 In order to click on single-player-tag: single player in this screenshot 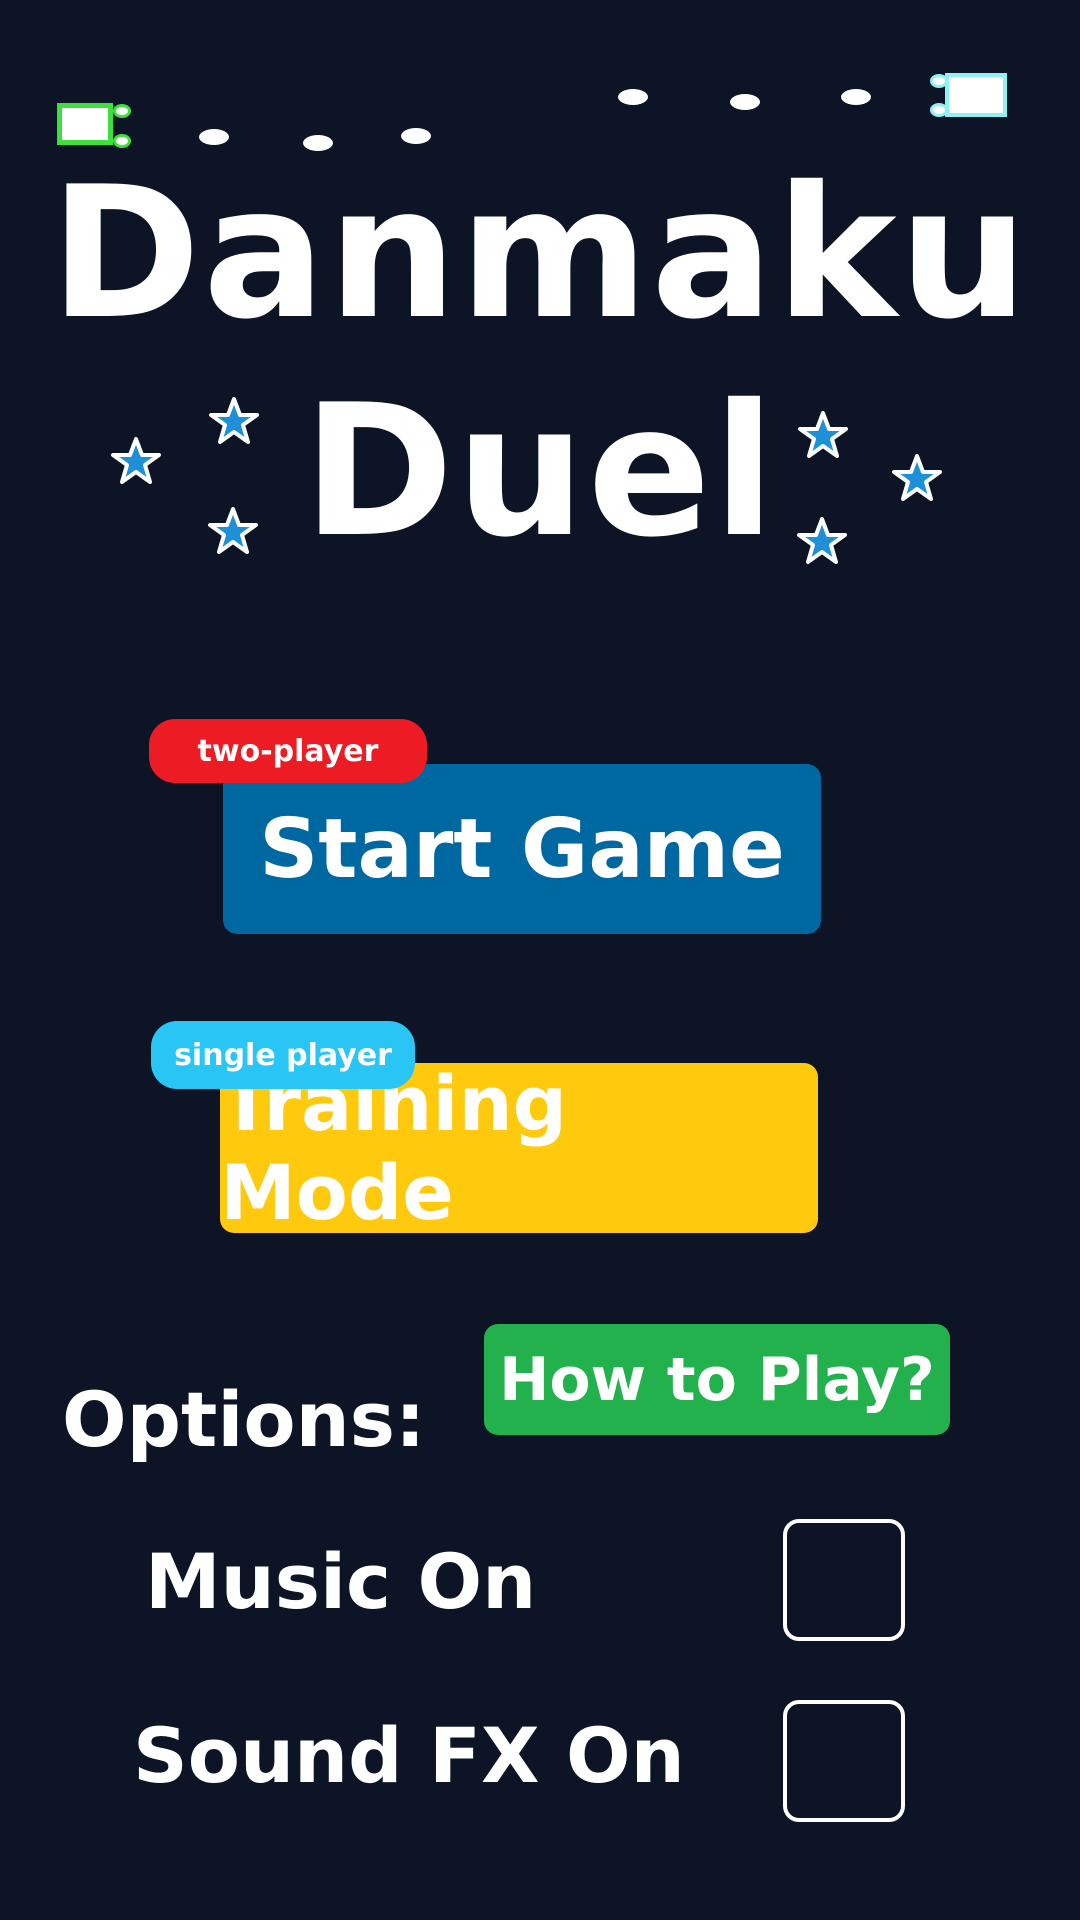, I will do `click(283, 1055)`.